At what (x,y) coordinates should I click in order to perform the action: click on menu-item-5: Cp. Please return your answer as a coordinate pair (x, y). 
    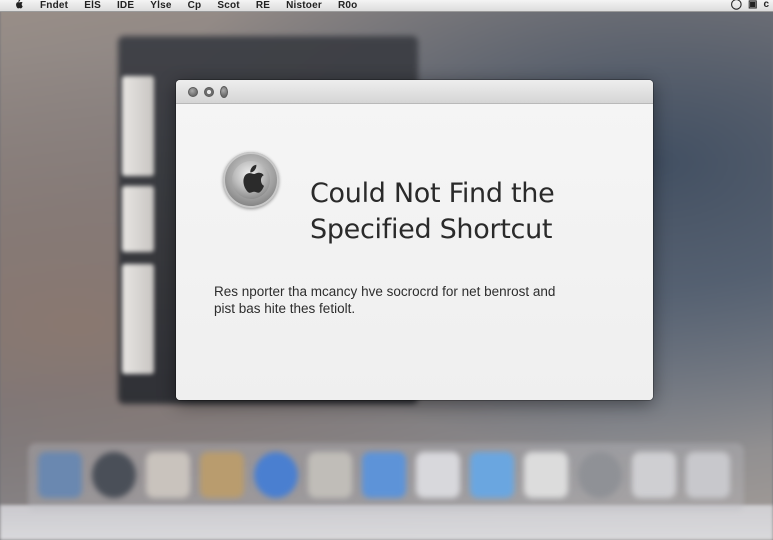
    Looking at the image, I should click on (195, 5).